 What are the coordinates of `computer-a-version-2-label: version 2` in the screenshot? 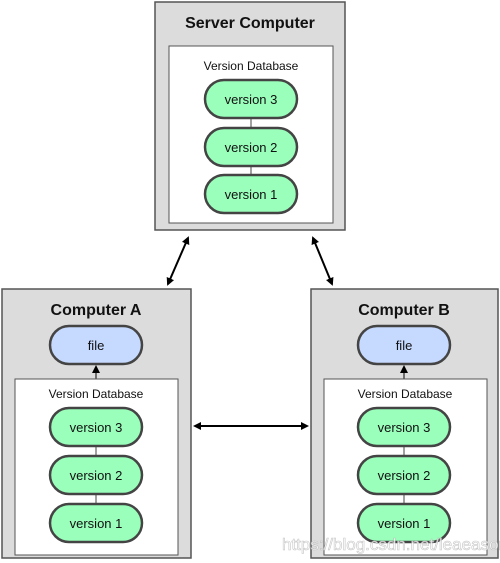 It's located at (96, 475).